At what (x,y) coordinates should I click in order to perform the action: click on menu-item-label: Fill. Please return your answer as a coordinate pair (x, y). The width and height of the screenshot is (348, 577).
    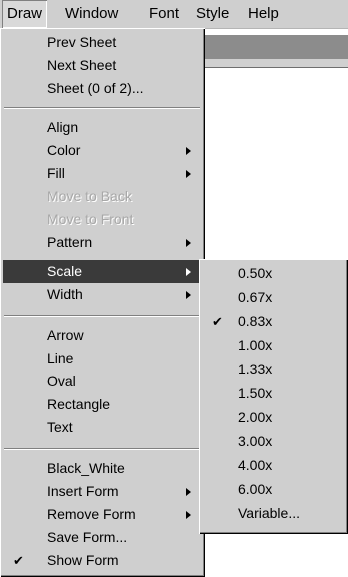
    Looking at the image, I should click on (56, 173).